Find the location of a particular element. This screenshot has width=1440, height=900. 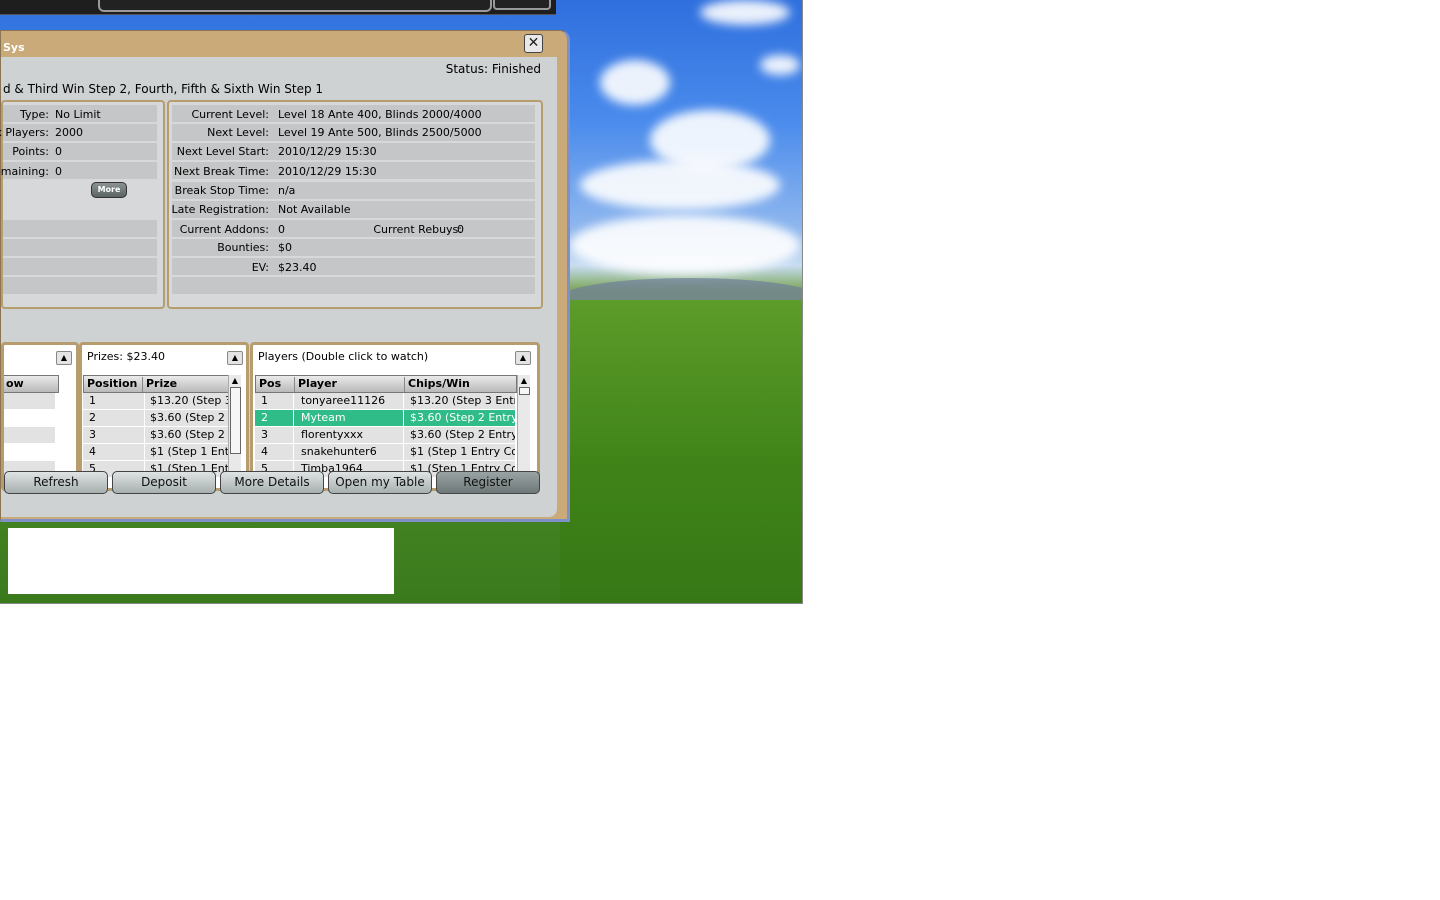

open-my-table-button: Open my Table is located at coordinates (380, 482).